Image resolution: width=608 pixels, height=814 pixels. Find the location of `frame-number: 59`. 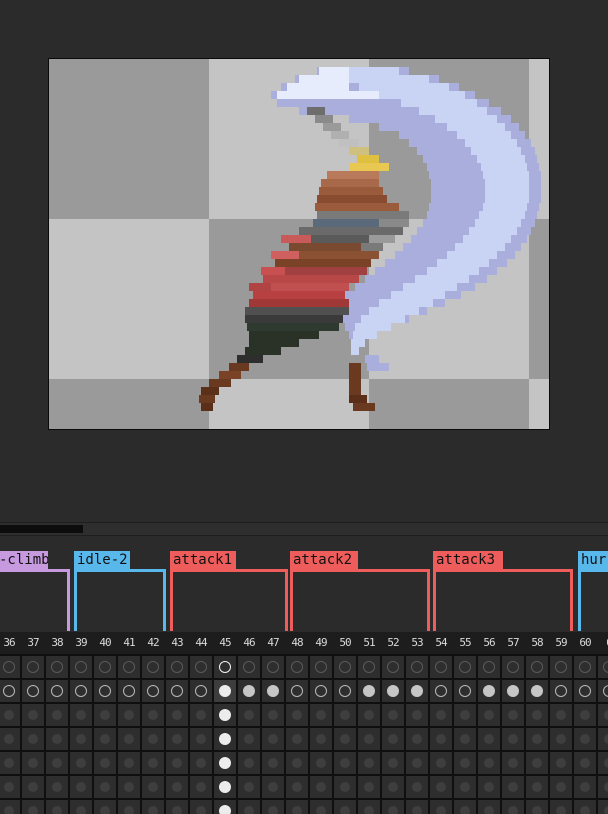

frame-number: 59 is located at coordinates (561, 643).